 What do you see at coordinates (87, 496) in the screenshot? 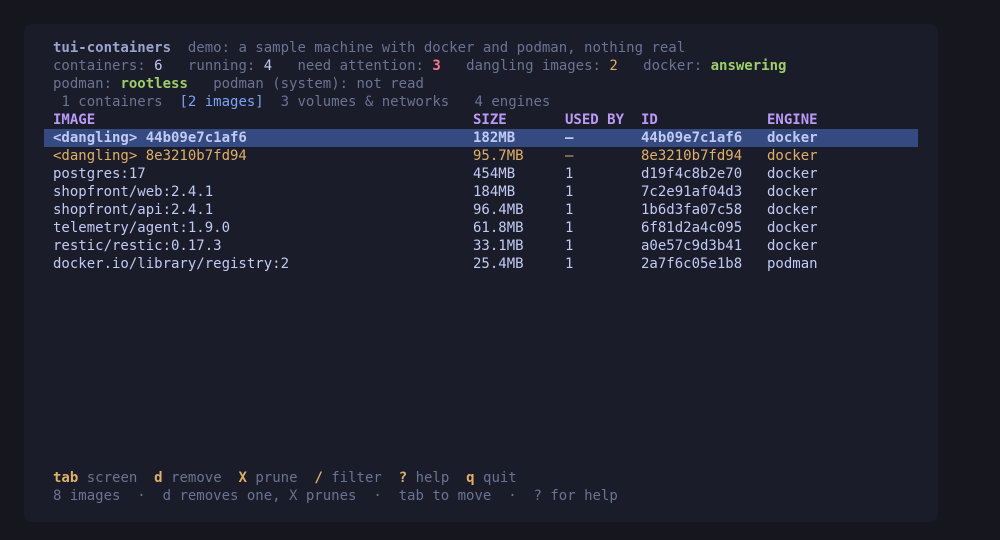
I see `status-count: 8 images` at bounding box center [87, 496].